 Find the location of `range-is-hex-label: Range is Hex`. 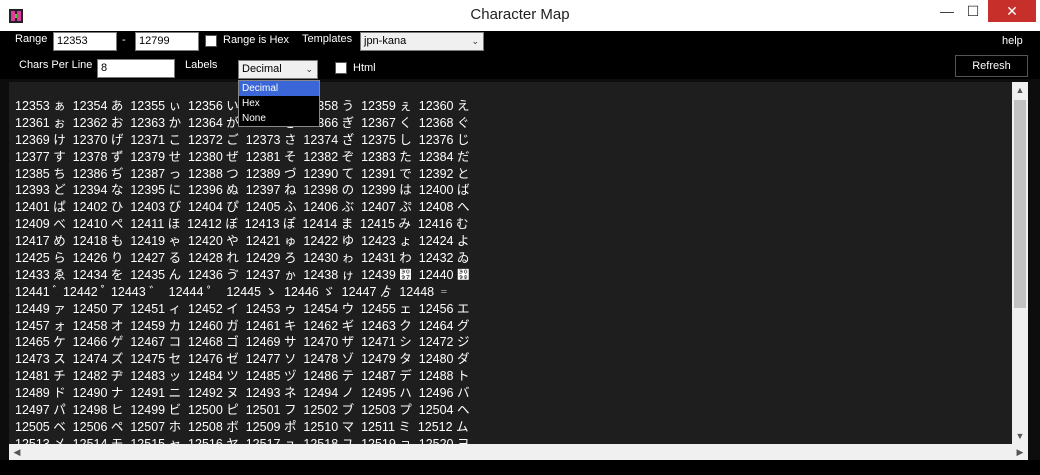

range-is-hex-label: Range is Hex is located at coordinates (256, 40).